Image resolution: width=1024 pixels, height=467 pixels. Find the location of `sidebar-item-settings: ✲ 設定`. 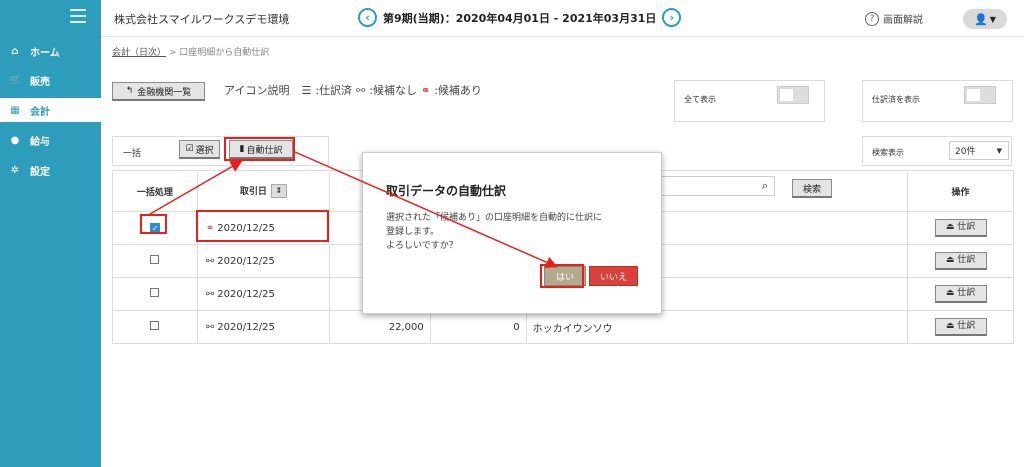

sidebar-item-settings: ✲ 設定 is located at coordinates (50, 170).